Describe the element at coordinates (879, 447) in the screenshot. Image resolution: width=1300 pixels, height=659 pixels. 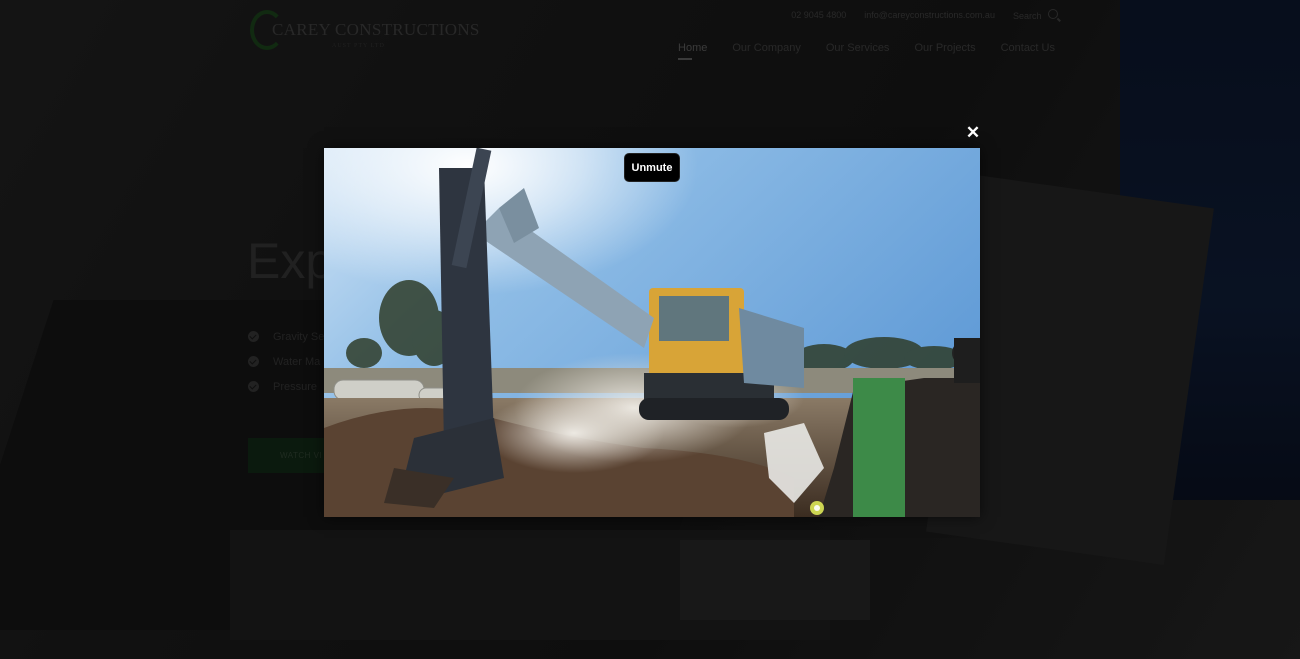
I see `green-overlay-bar` at that location.